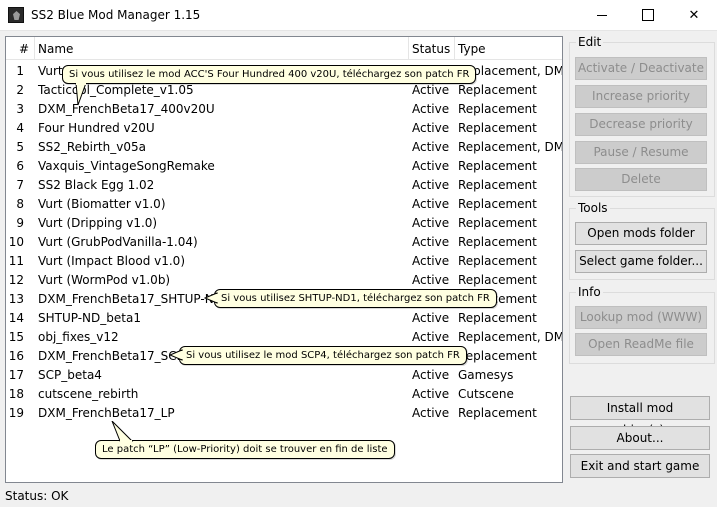 Image resolution: width=717 pixels, height=507 pixels. I want to click on mod-name: SS2_Rebirth_v05a, so click(92, 147).